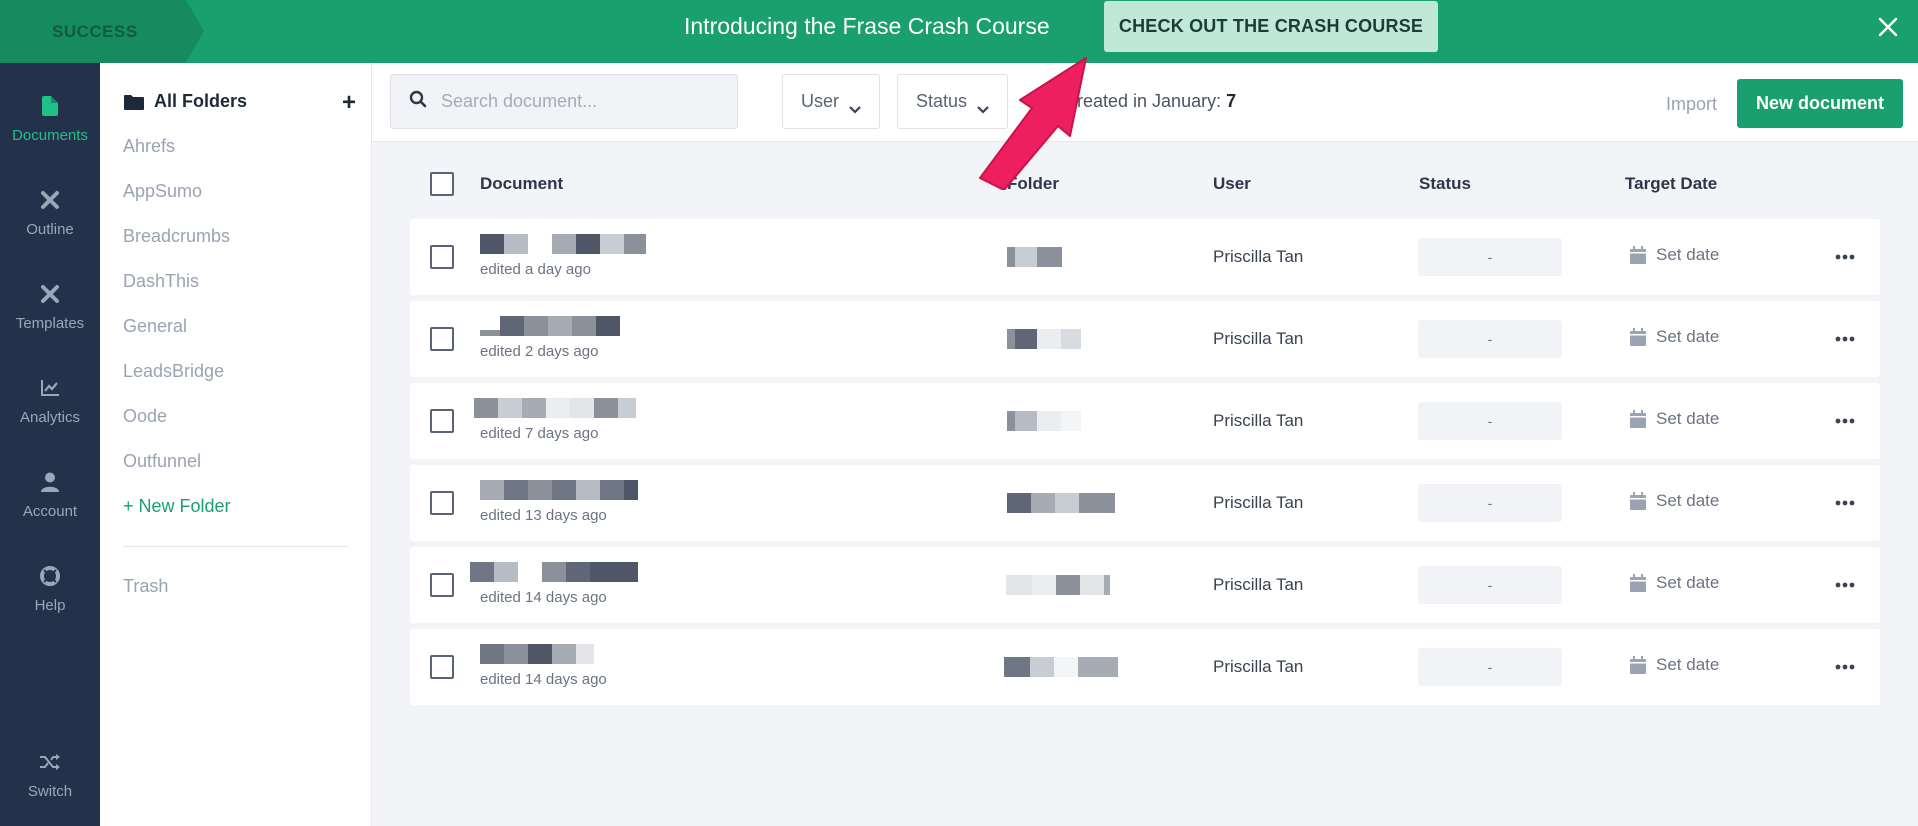  Describe the element at coordinates (50, 791) in the screenshot. I see `nav-switch-label: Switch` at that location.